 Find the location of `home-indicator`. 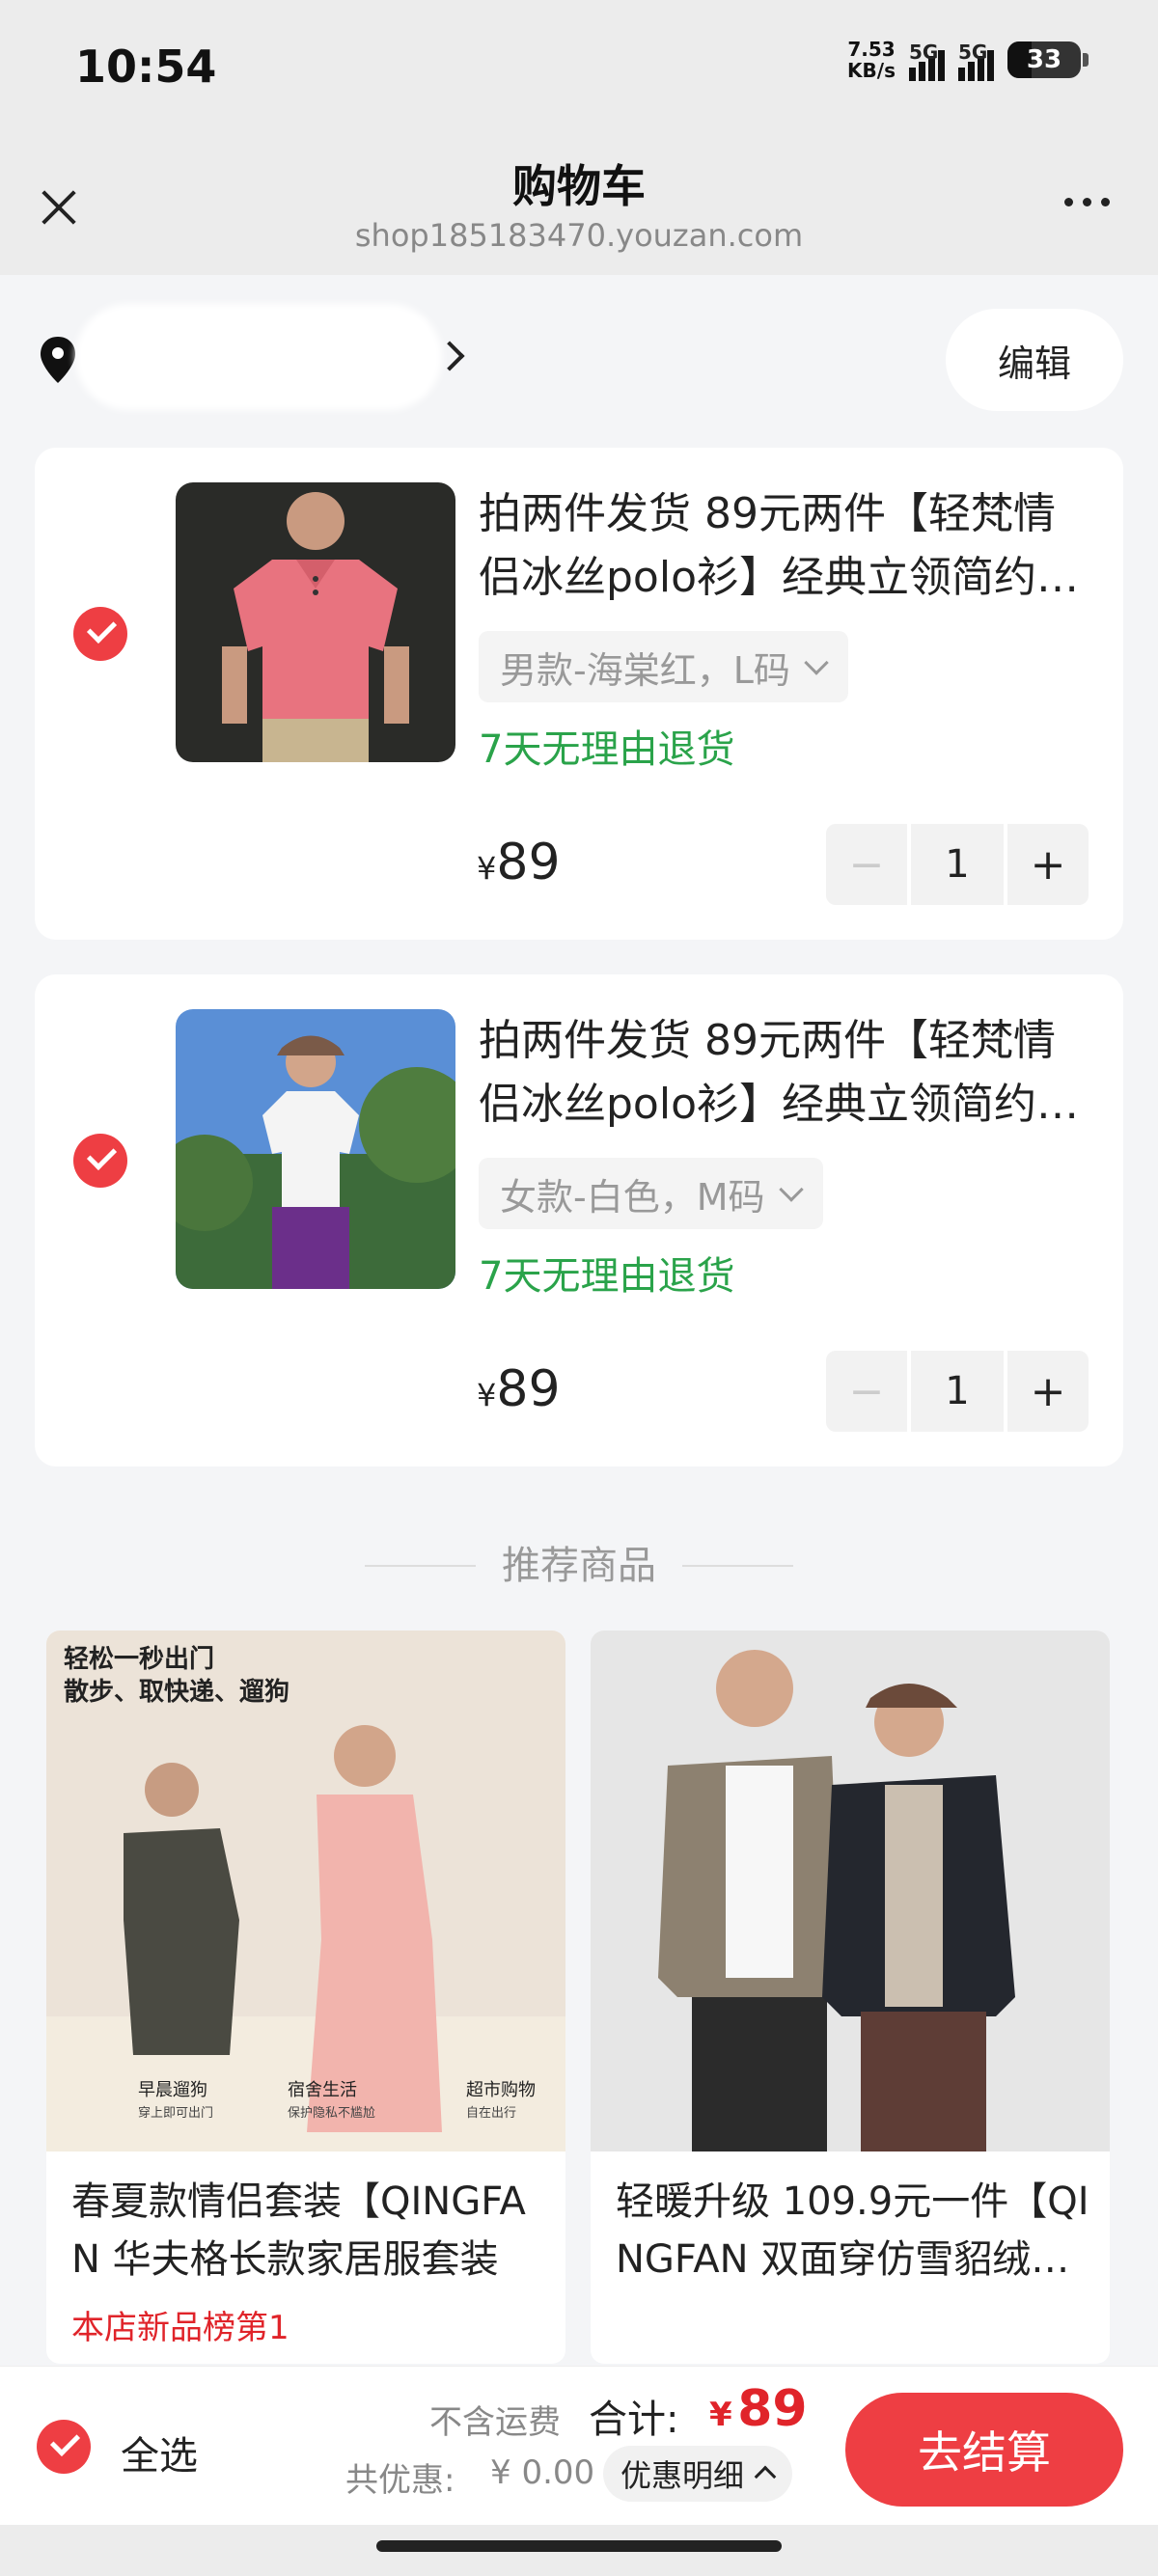

home-indicator is located at coordinates (579, 2546).